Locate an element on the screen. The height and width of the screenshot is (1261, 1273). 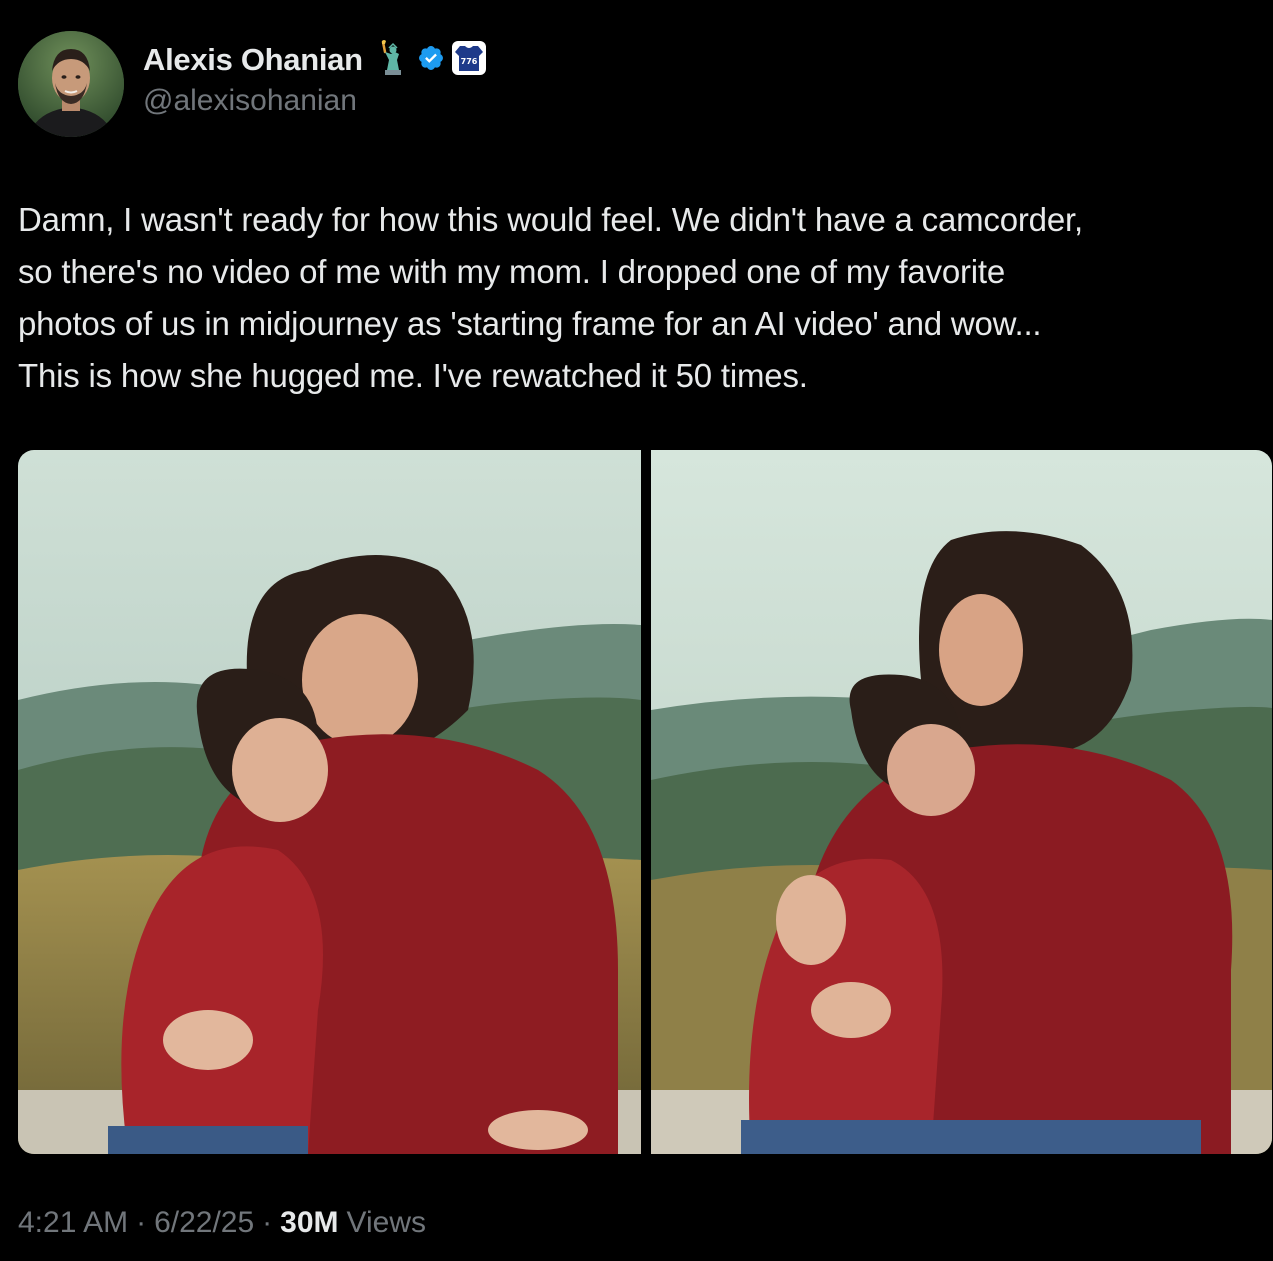
team-badge-number: 776 is located at coordinates (468, 61).